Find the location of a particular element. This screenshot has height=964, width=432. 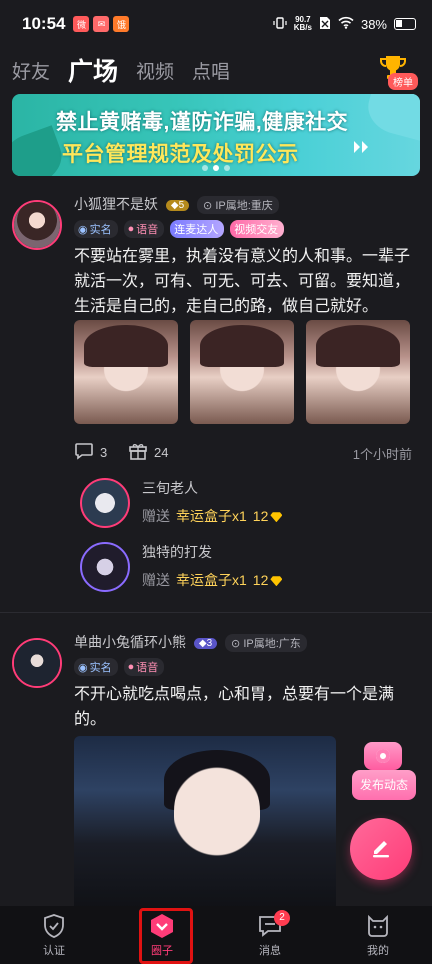

rank-label: 榜单 is located at coordinates (403, 81).